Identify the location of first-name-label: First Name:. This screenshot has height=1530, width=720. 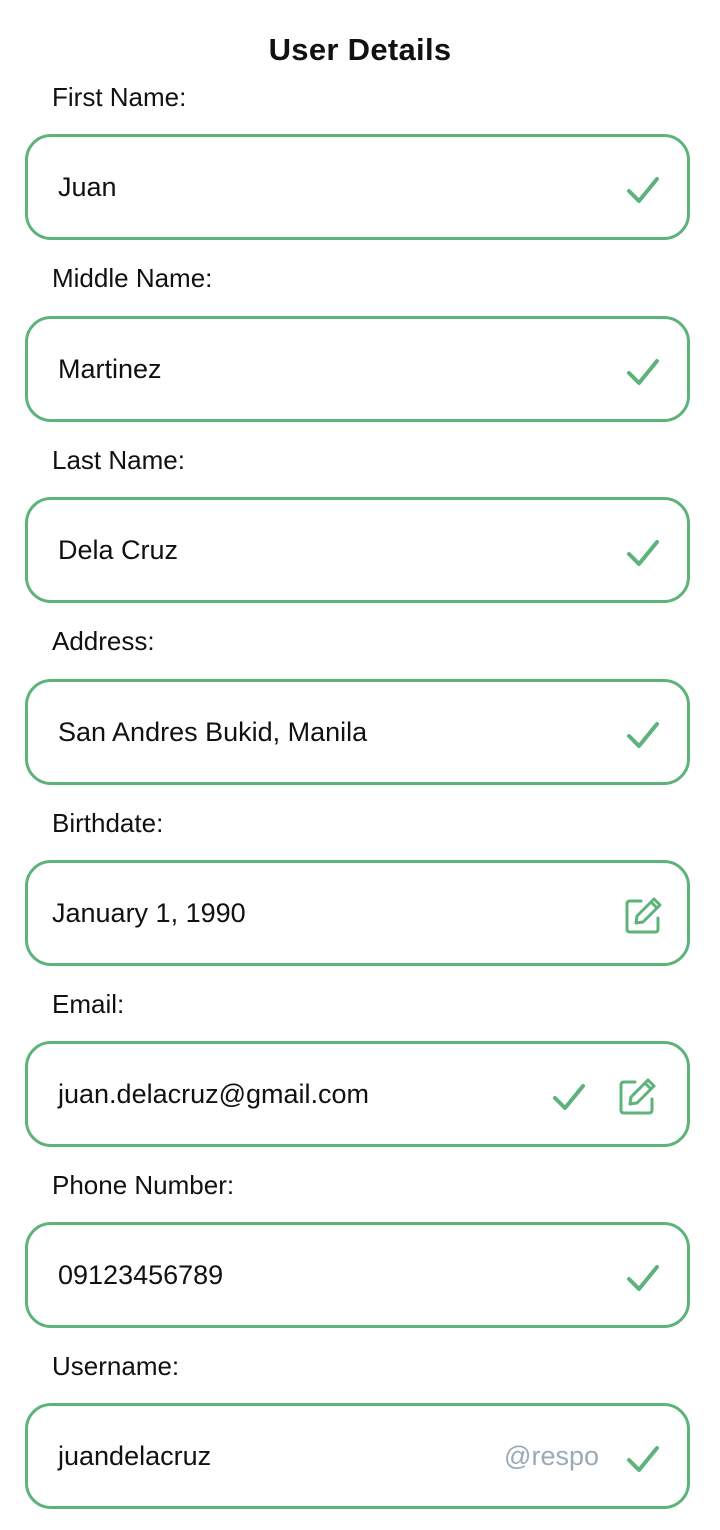
(119, 97).